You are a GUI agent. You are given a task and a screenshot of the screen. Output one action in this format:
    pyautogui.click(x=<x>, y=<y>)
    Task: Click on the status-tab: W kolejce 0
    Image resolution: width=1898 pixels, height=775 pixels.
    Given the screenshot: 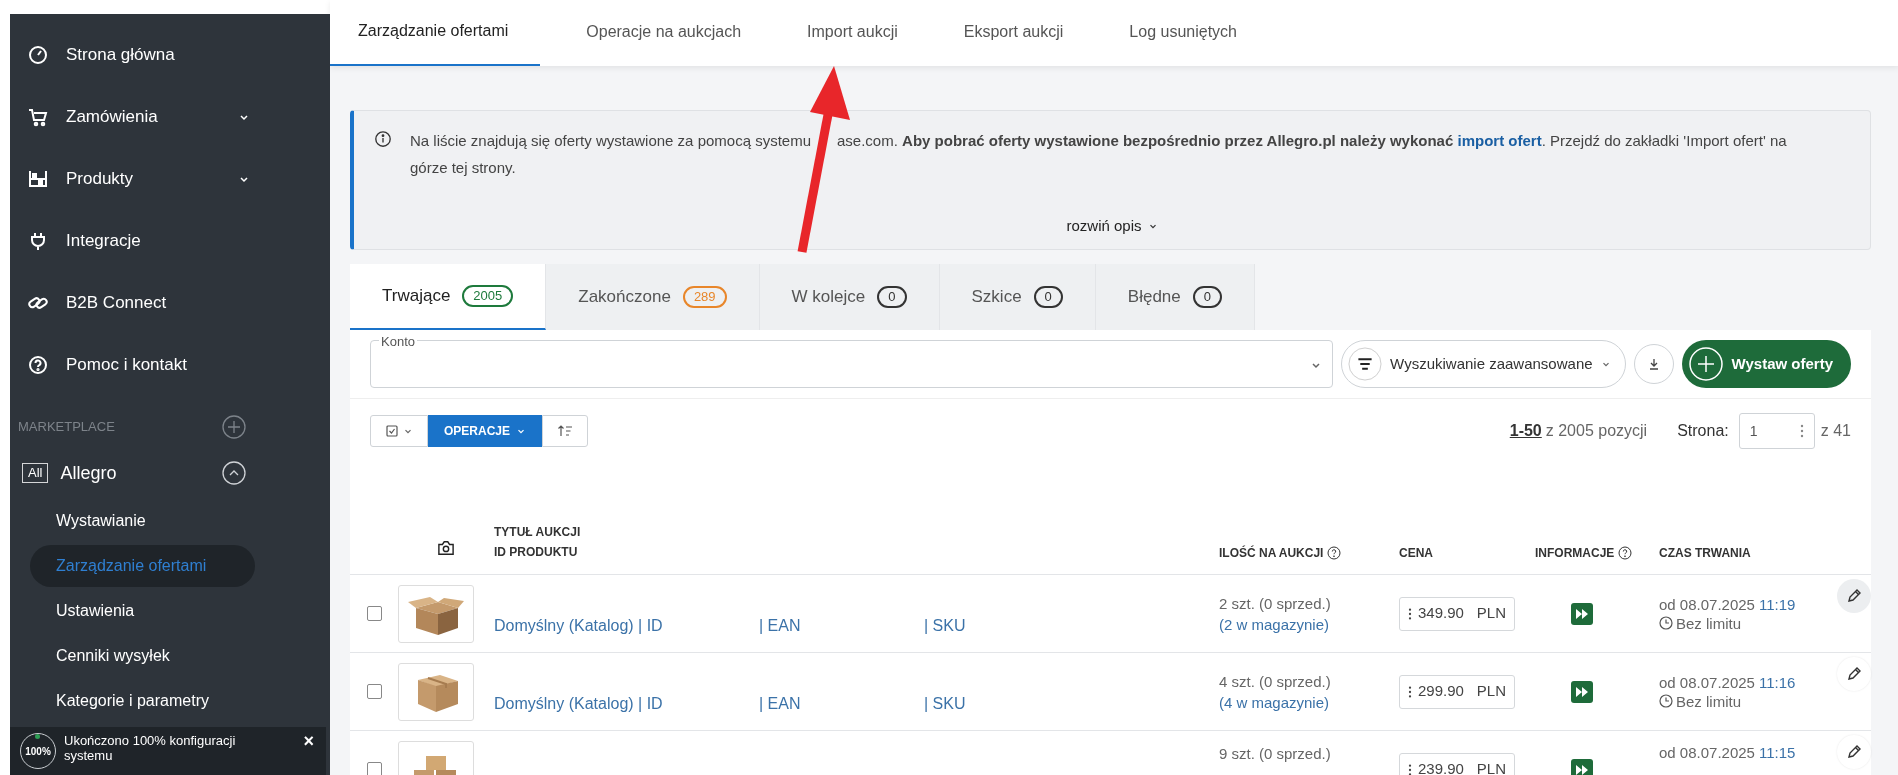 What is the action you would take?
    pyautogui.click(x=849, y=297)
    